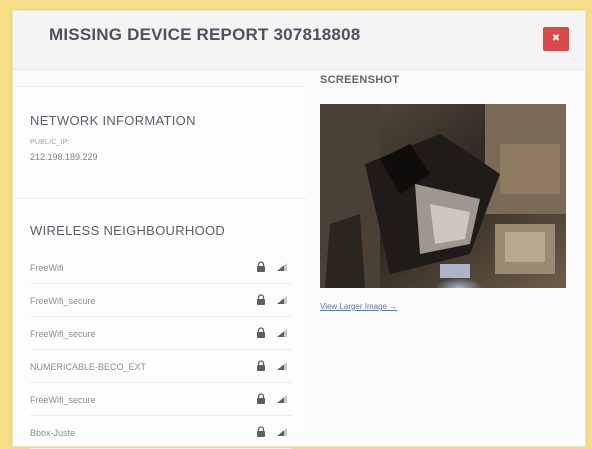 The width and height of the screenshot is (592, 449). I want to click on wifi-row: Bbox-Juste, so click(161, 432).